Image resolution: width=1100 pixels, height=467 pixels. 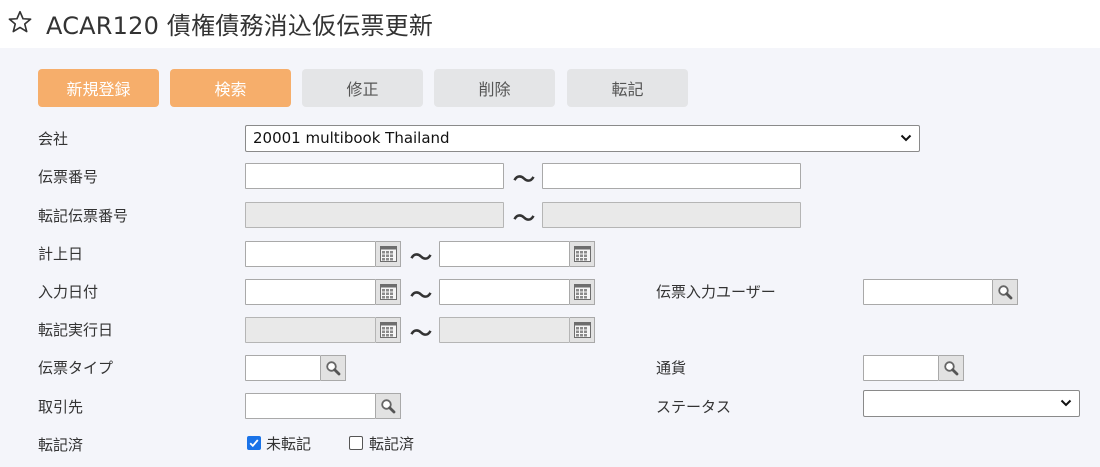 What do you see at coordinates (310, 330) in the screenshot?
I see `post-exec-date-from-input` at bounding box center [310, 330].